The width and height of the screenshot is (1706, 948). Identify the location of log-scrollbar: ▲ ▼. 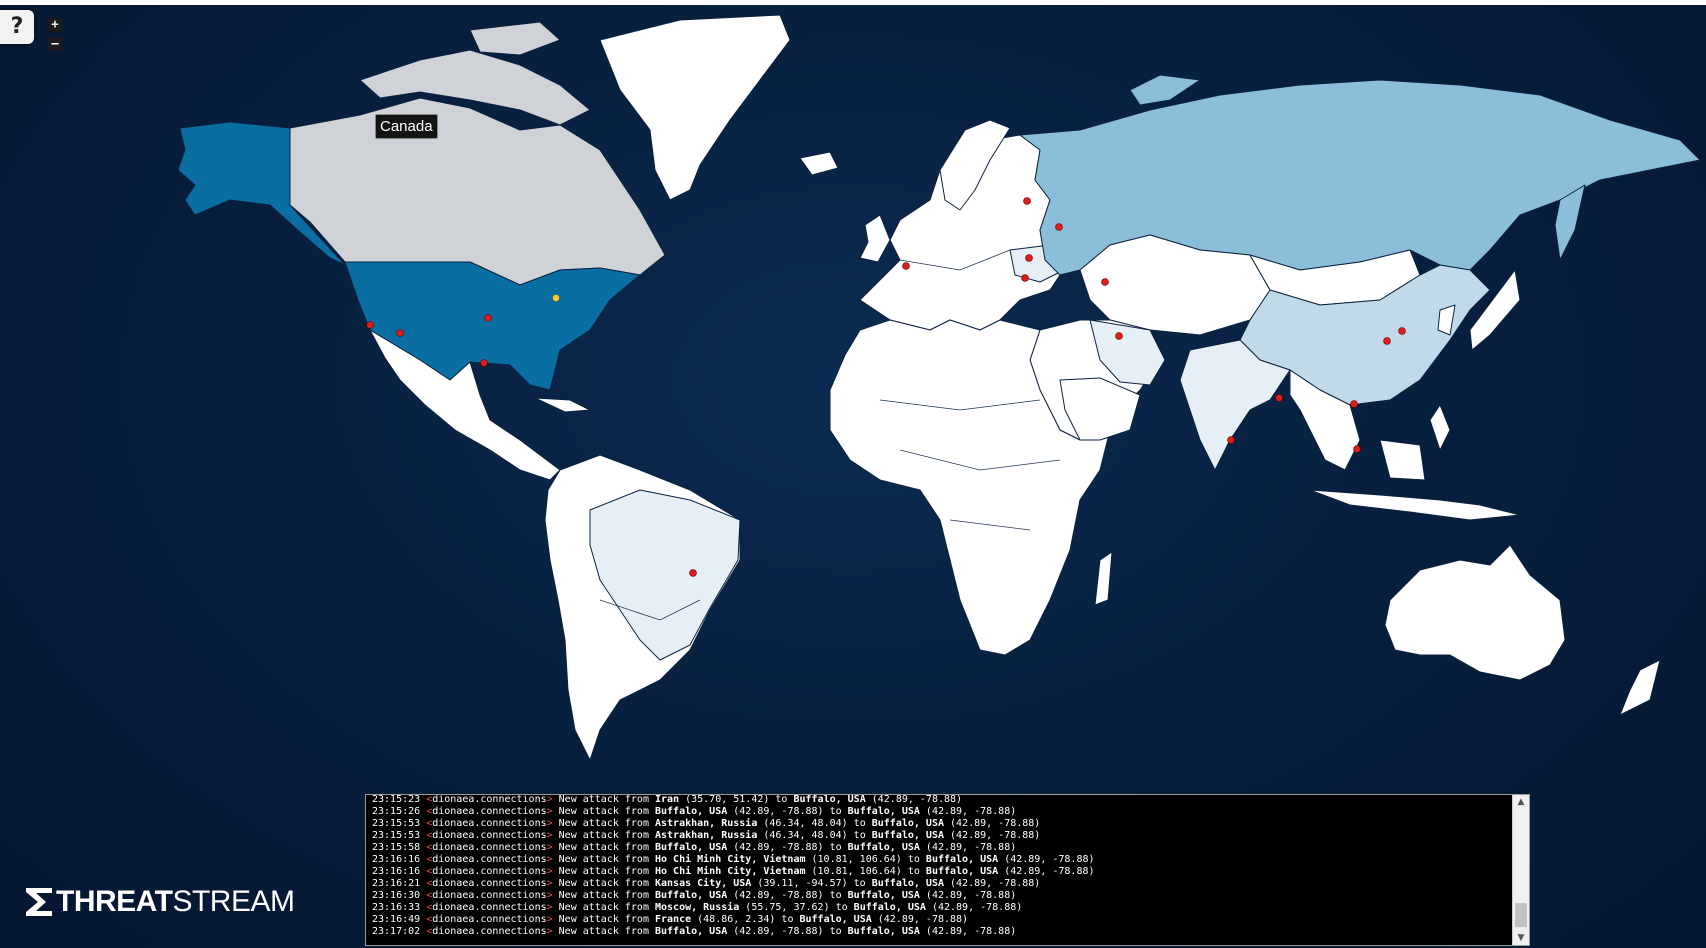
(1520, 870).